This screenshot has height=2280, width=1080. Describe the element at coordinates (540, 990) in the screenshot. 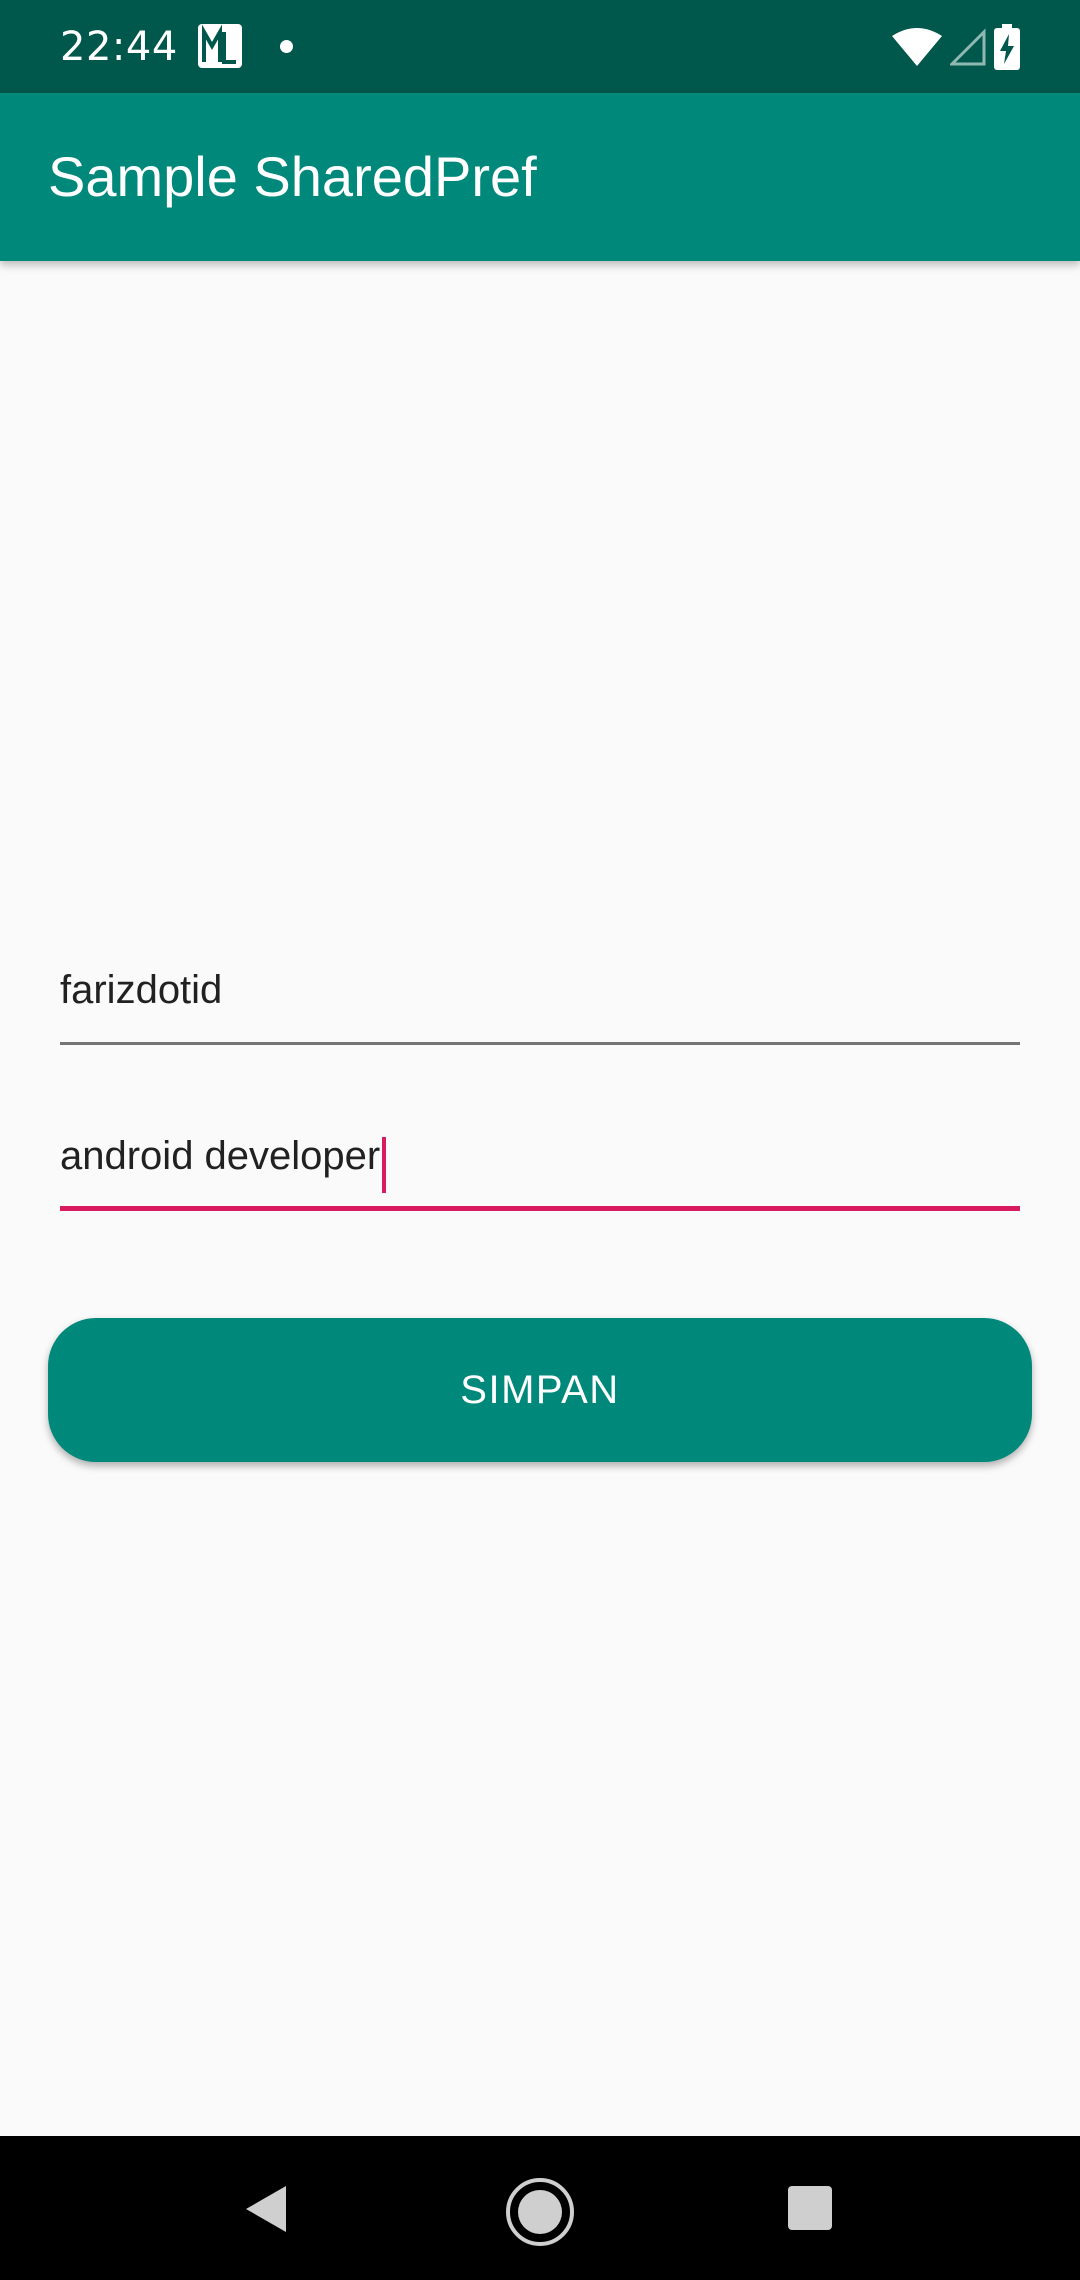

I see `name-input` at that location.